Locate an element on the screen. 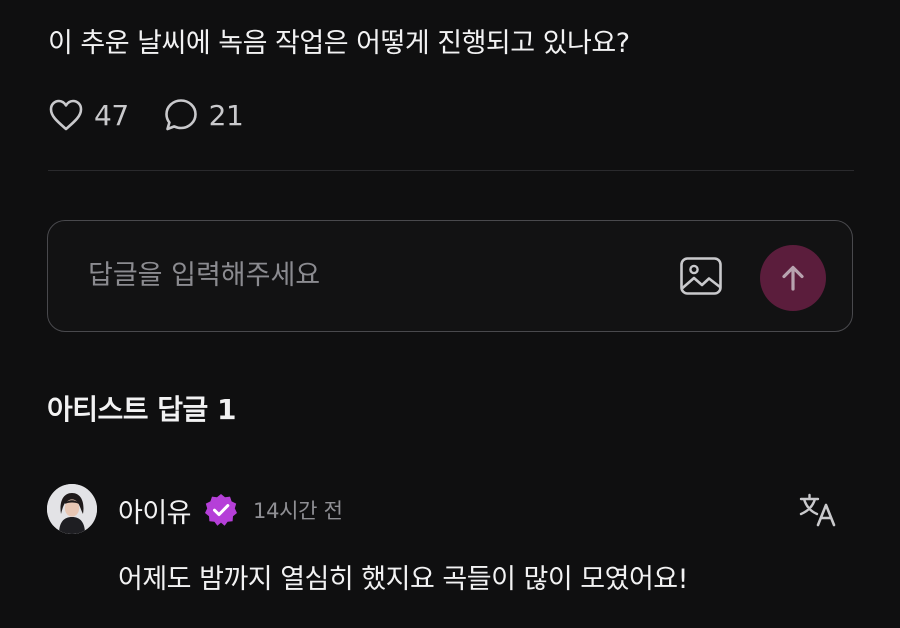 The height and width of the screenshot is (628, 900). image-icon is located at coordinates (701, 276).